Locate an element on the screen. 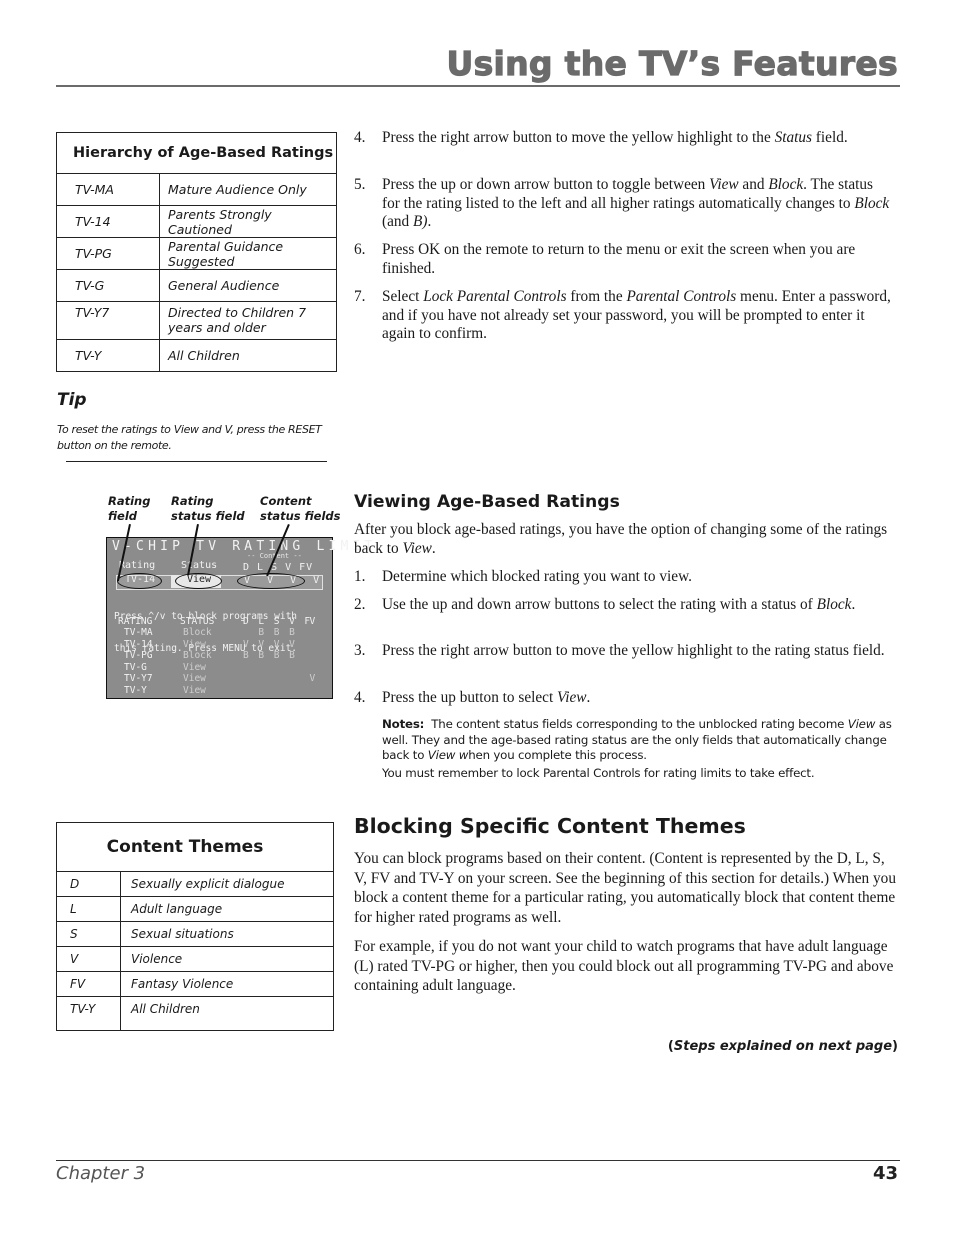  callout-line: Content is located at coordinates (286, 501).